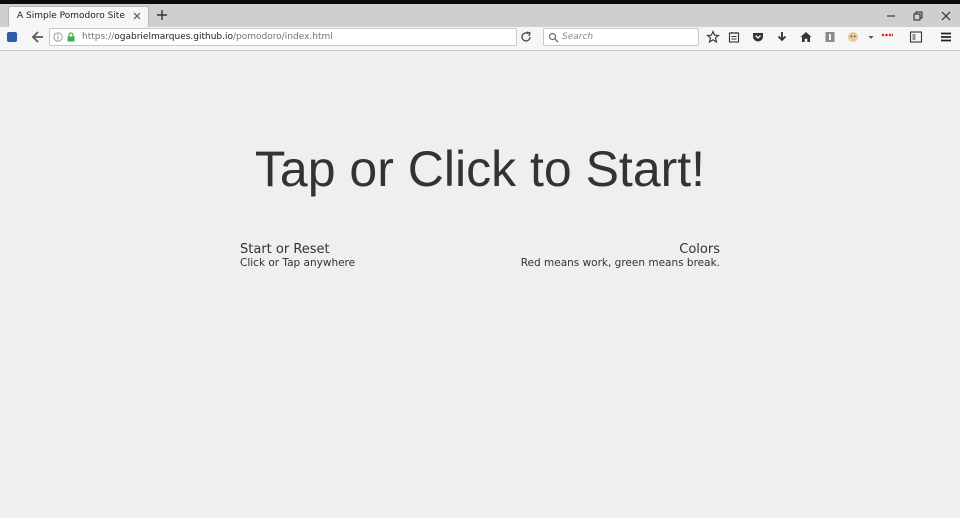  What do you see at coordinates (946, 37) in the screenshot?
I see `menu-icon` at bounding box center [946, 37].